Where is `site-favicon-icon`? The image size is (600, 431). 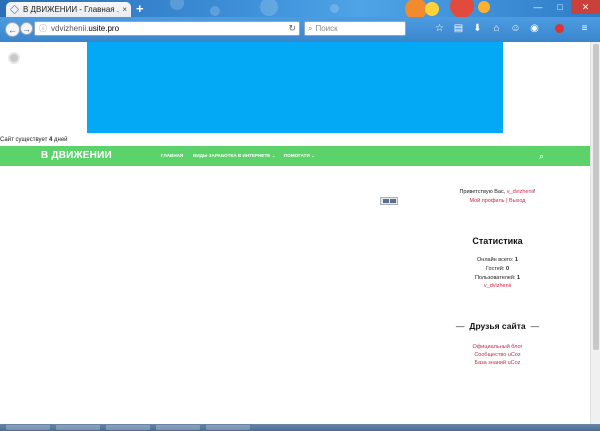
site-favicon-icon is located at coordinates (14, 9).